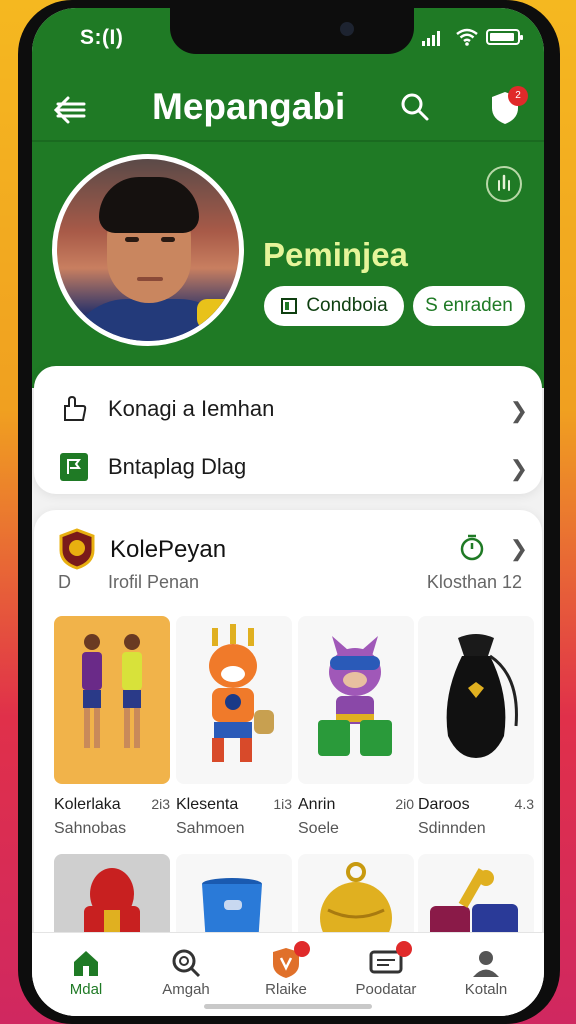  I want to click on fox-mascot-image, so click(234, 700).